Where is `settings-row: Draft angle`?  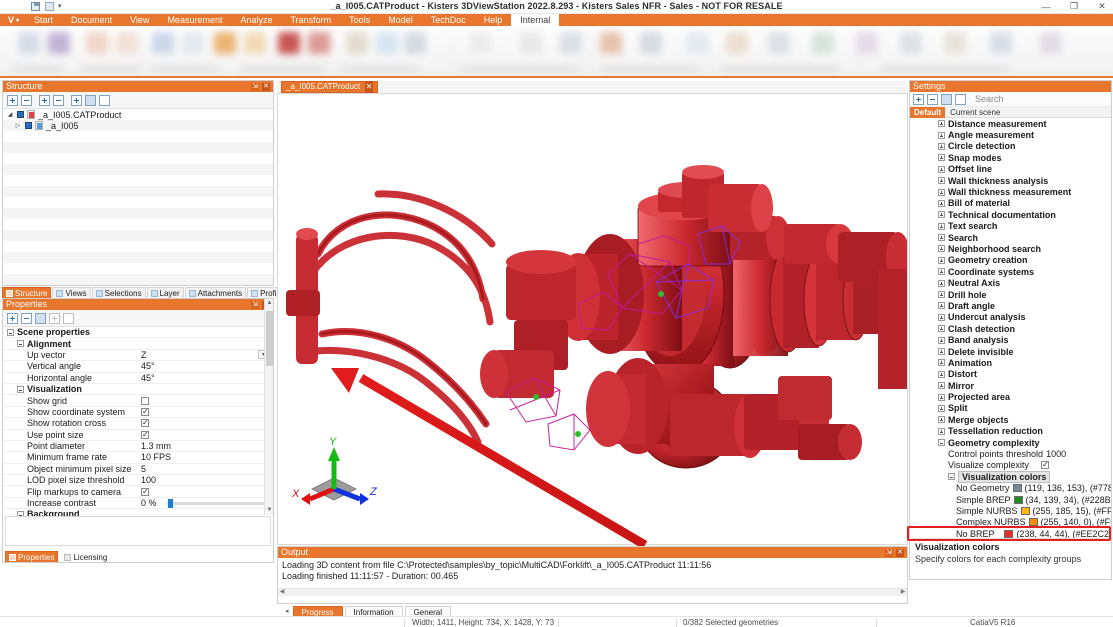
settings-row: Draft angle is located at coordinates (1010, 305).